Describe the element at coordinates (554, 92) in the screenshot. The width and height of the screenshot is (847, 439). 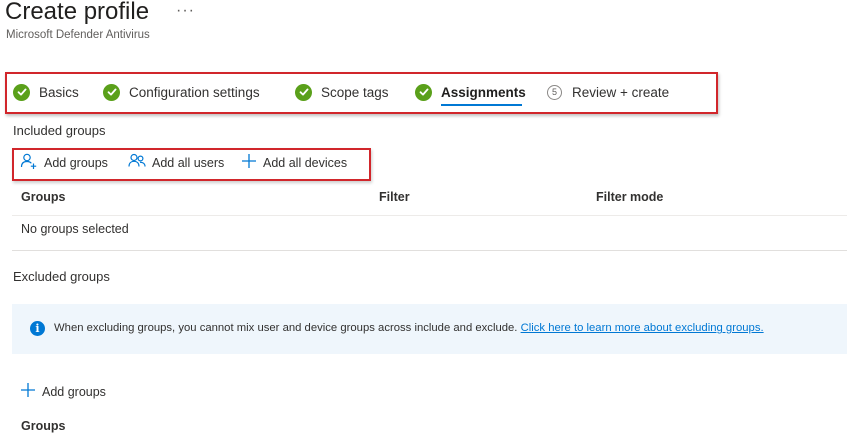
I see `step-number-circle: 5` at that location.